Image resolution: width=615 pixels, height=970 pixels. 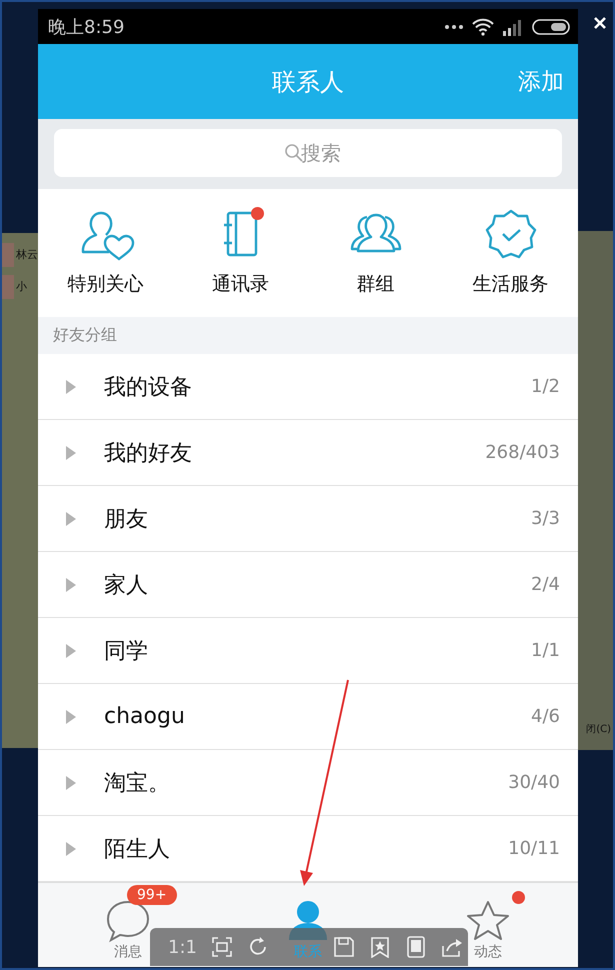 I want to click on more-dots-icon, so click(x=454, y=27).